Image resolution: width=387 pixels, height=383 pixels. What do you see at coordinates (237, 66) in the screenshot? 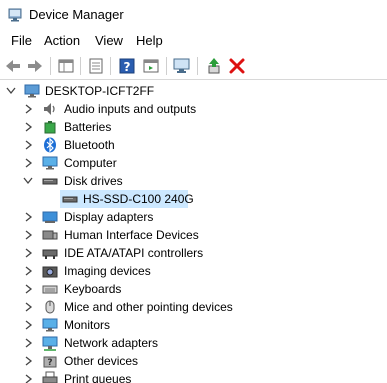
I see `uninstall-device-icon` at bounding box center [237, 66].